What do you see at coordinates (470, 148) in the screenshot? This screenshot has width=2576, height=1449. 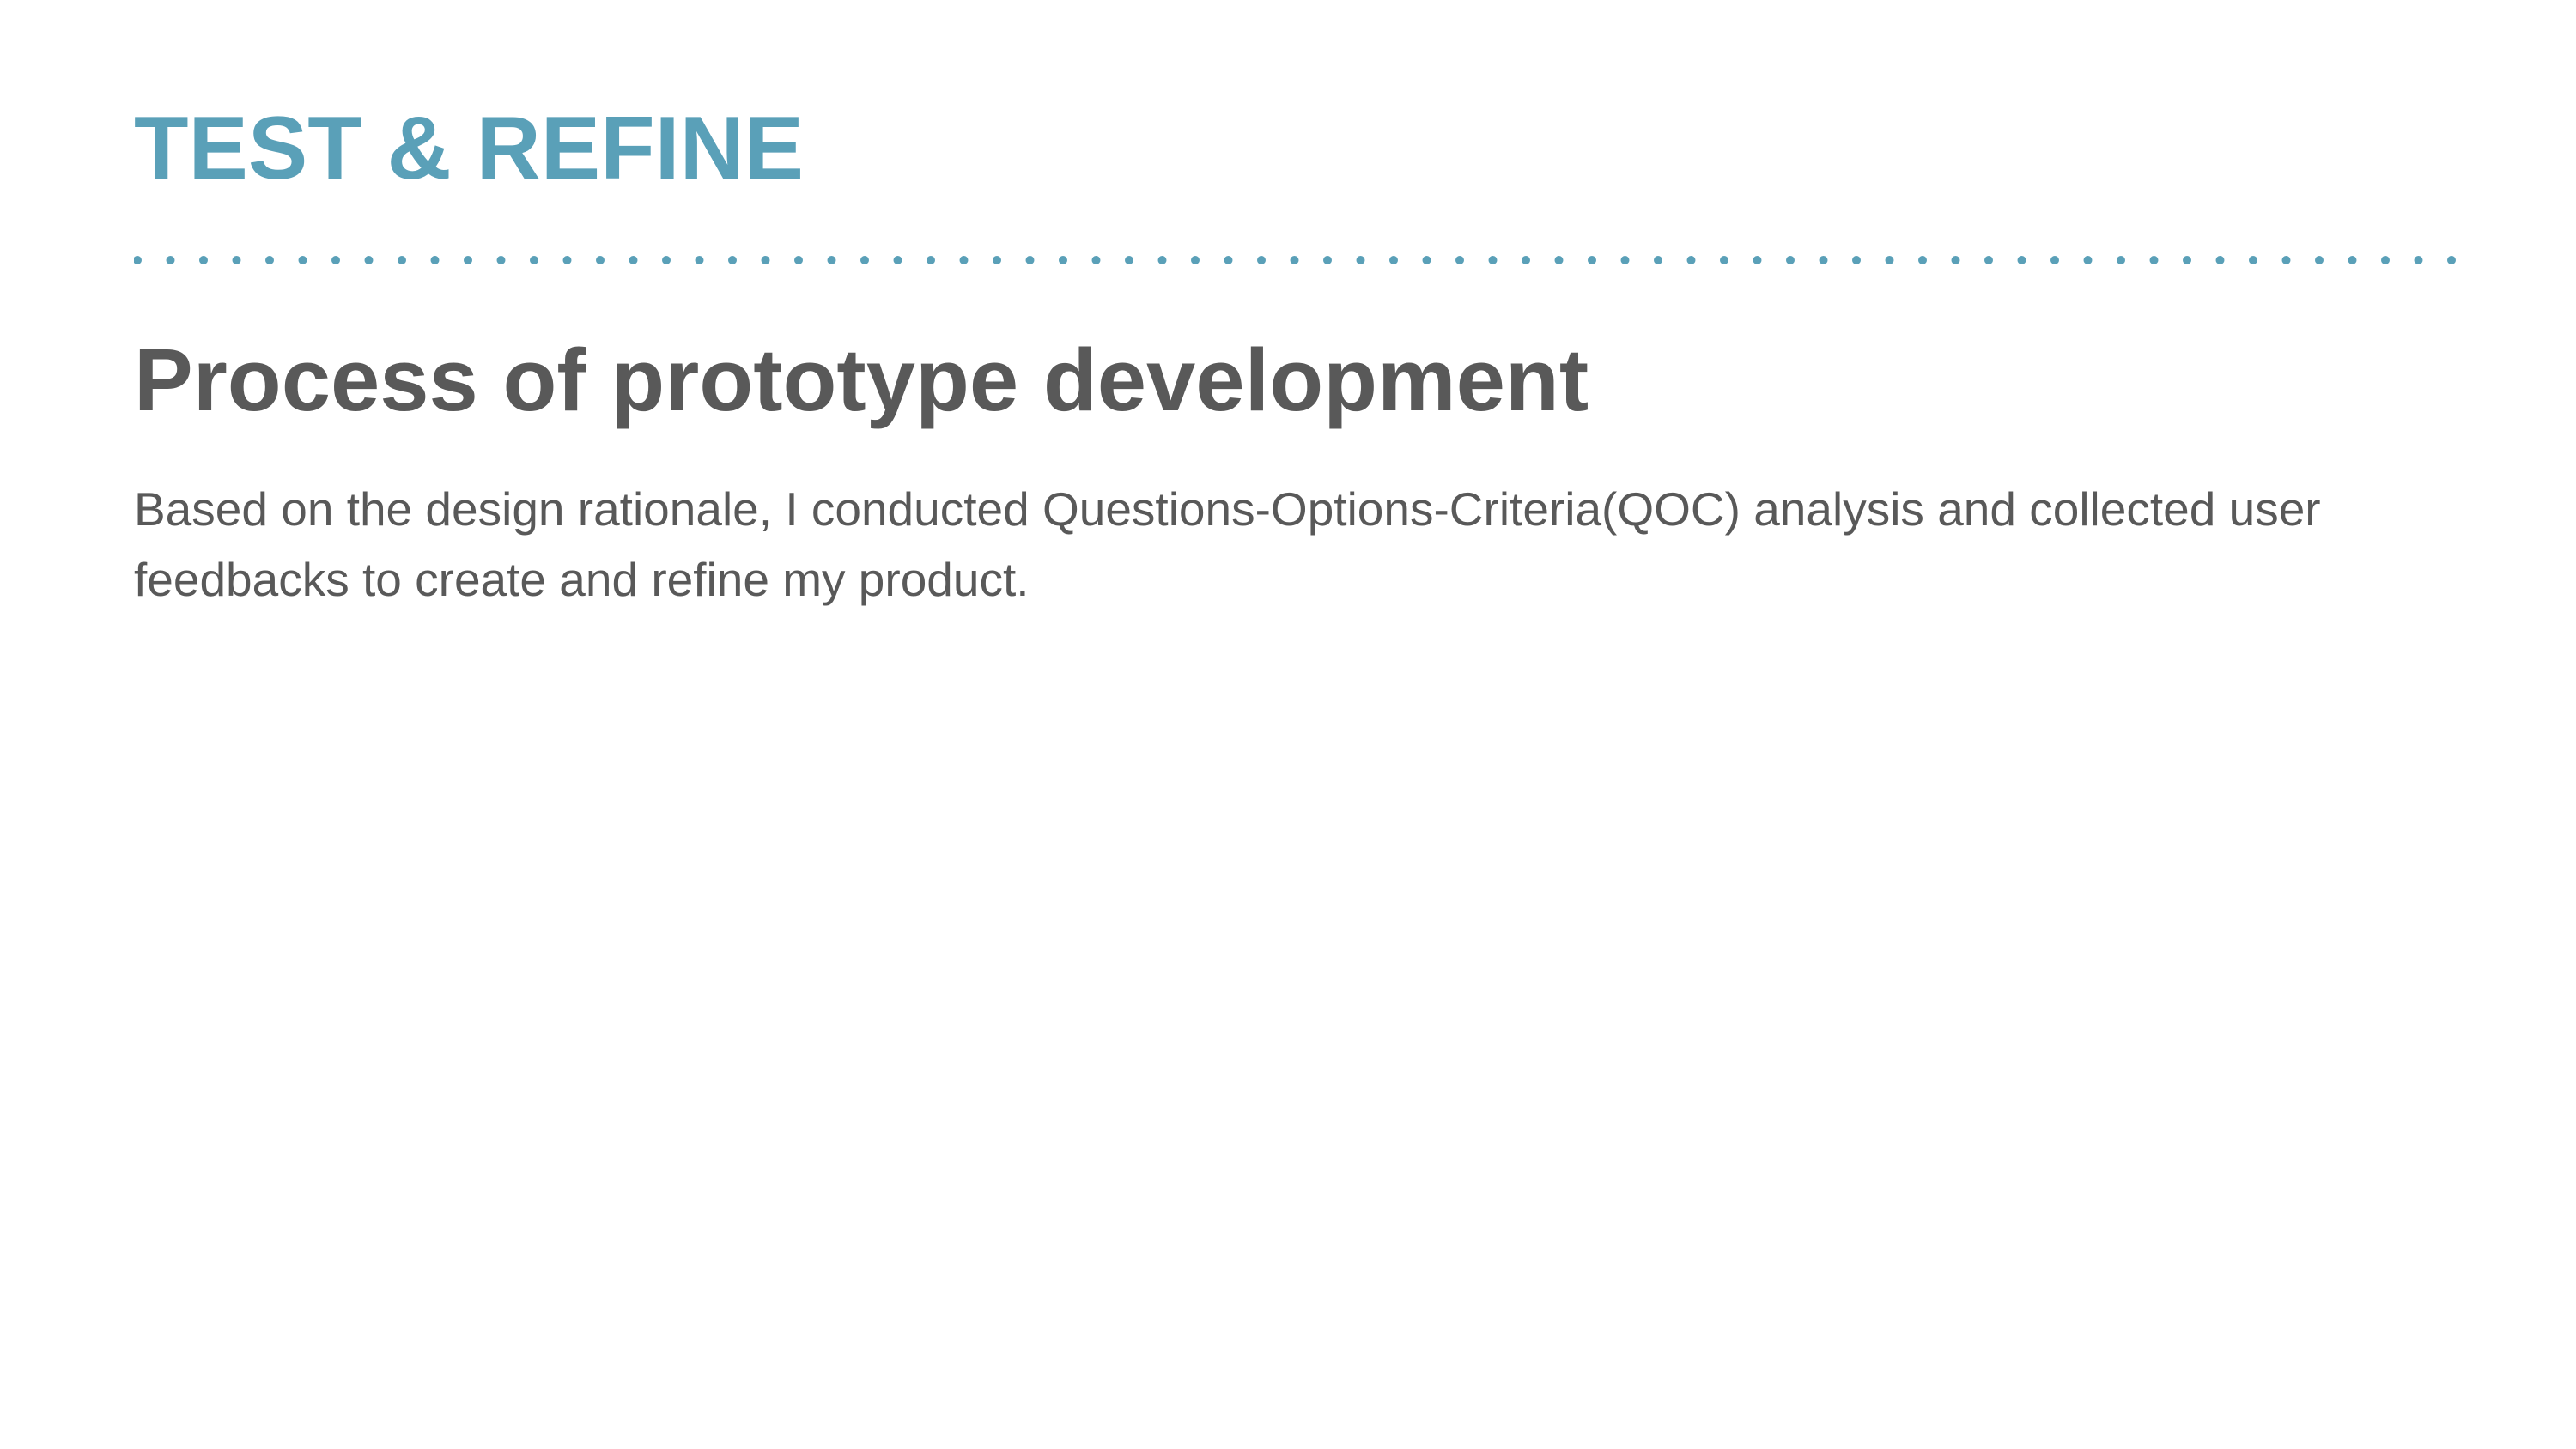 I see `section-title: TEST & REFINE` at bounding box center [470, 148].